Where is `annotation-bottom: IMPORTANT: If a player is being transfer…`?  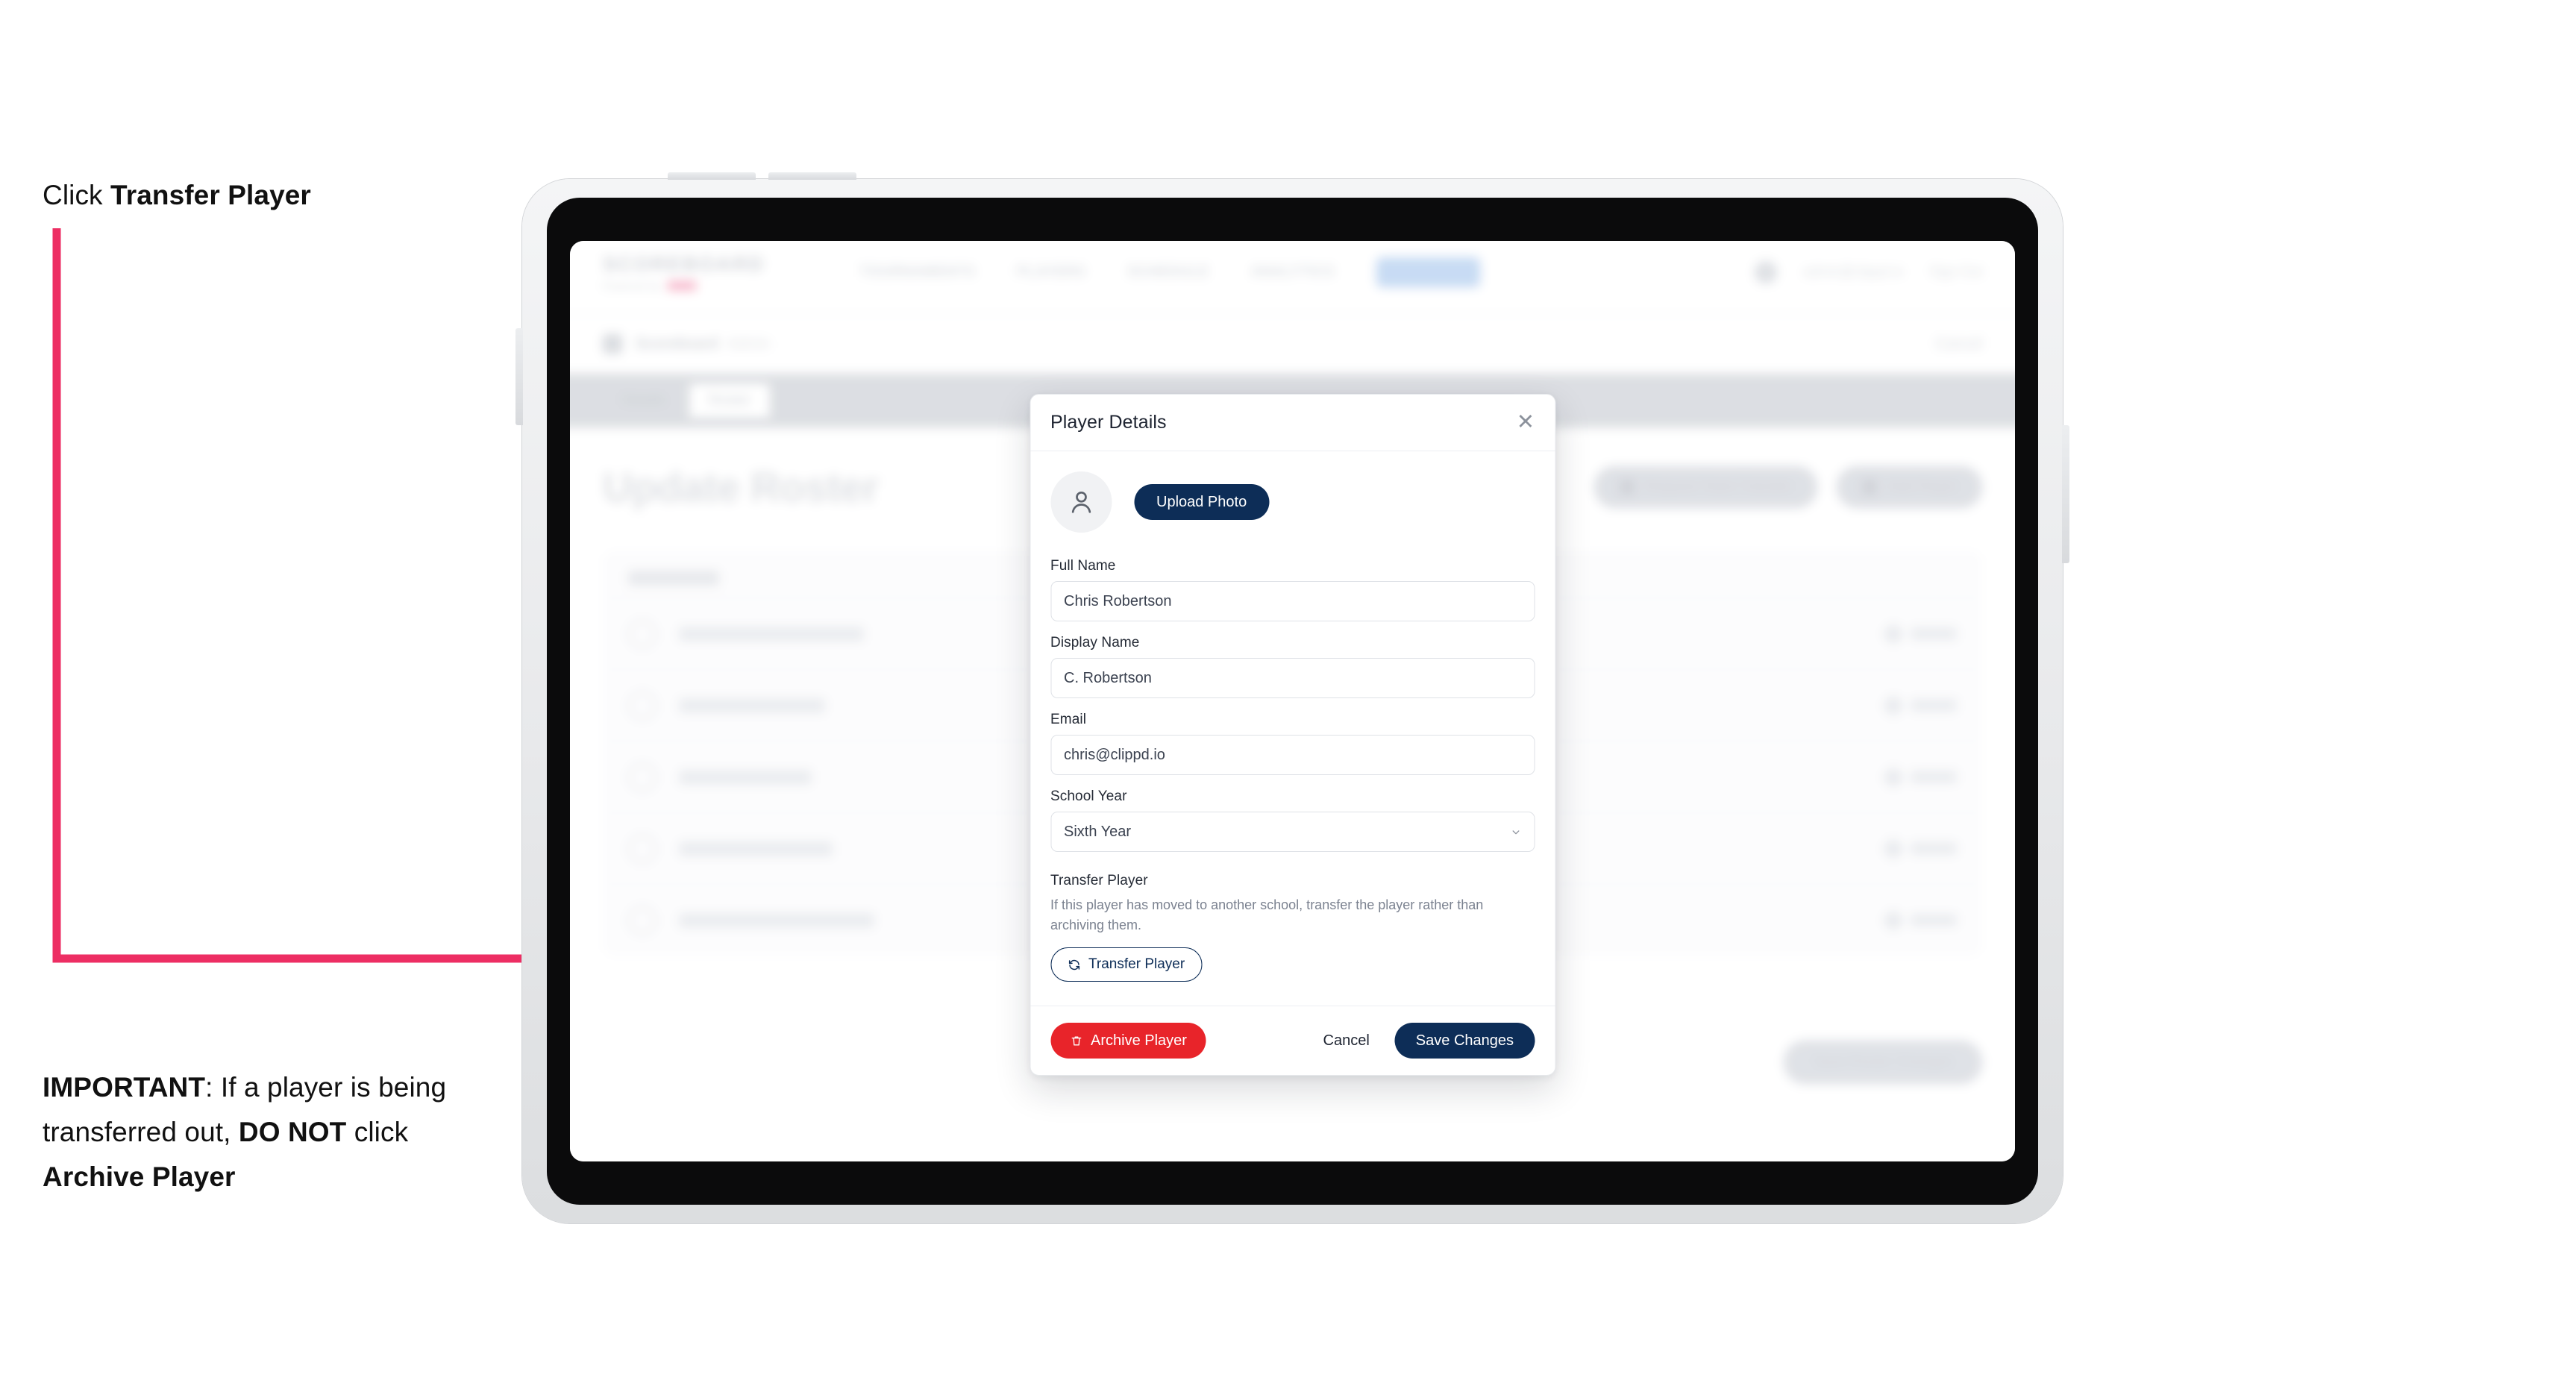 annotation-bottom: IMPORTANT: If a player is being transfer… is located at coordinates (274, 1132).